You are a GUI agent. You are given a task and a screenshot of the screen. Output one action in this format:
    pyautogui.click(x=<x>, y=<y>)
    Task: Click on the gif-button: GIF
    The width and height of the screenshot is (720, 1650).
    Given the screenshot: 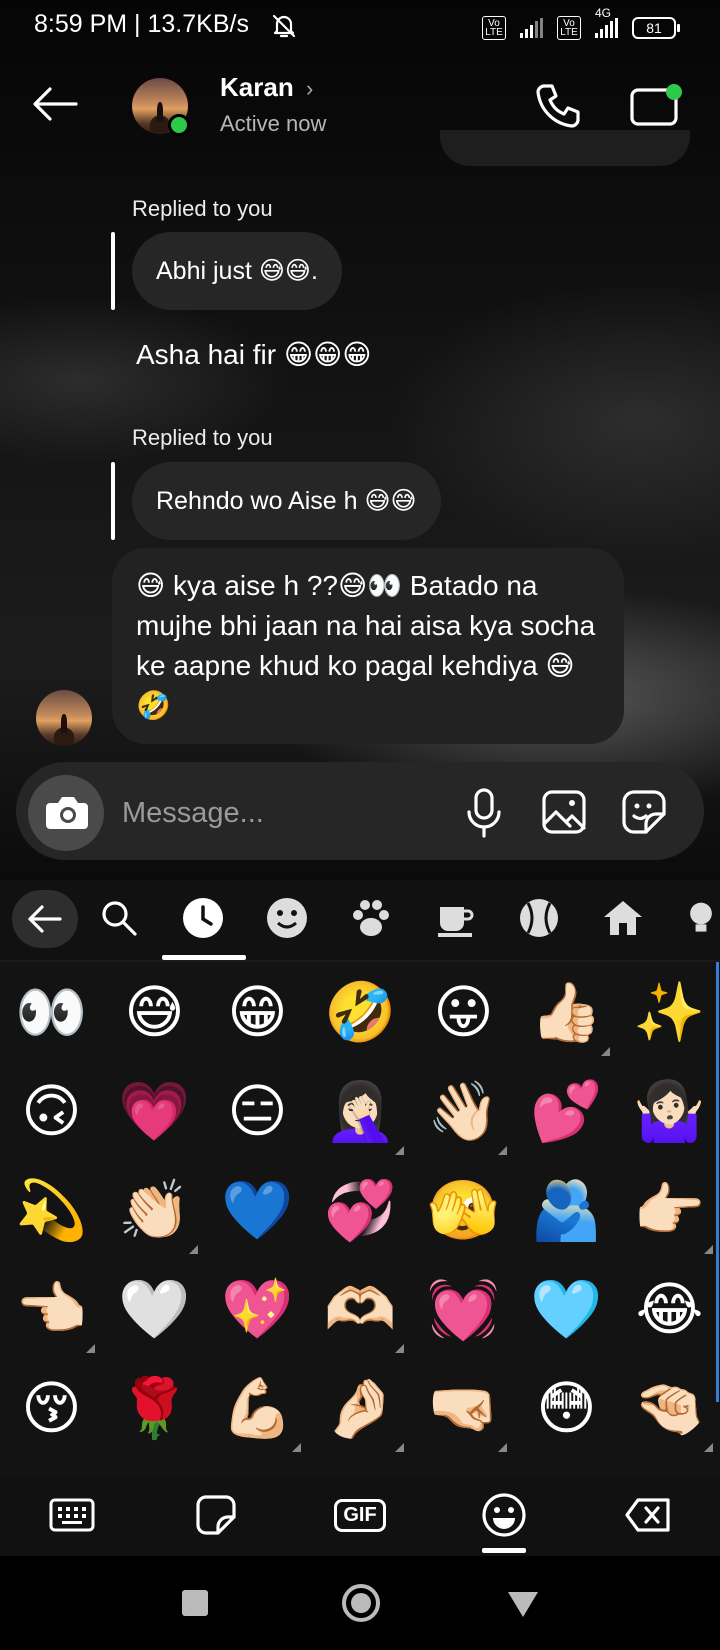 What is the action you would take?
    pyautogui.click(x=360, y=1515)
    